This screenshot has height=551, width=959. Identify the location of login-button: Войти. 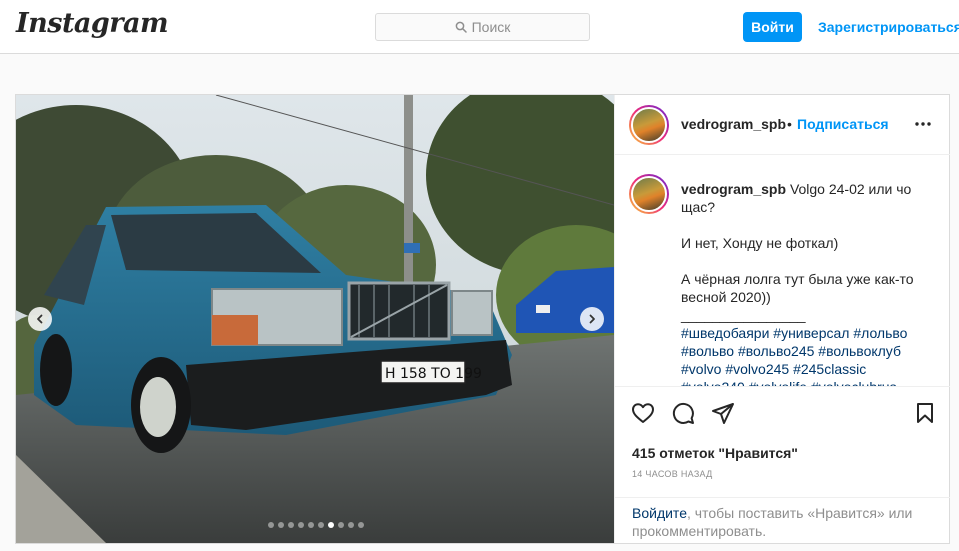
(772, 27).